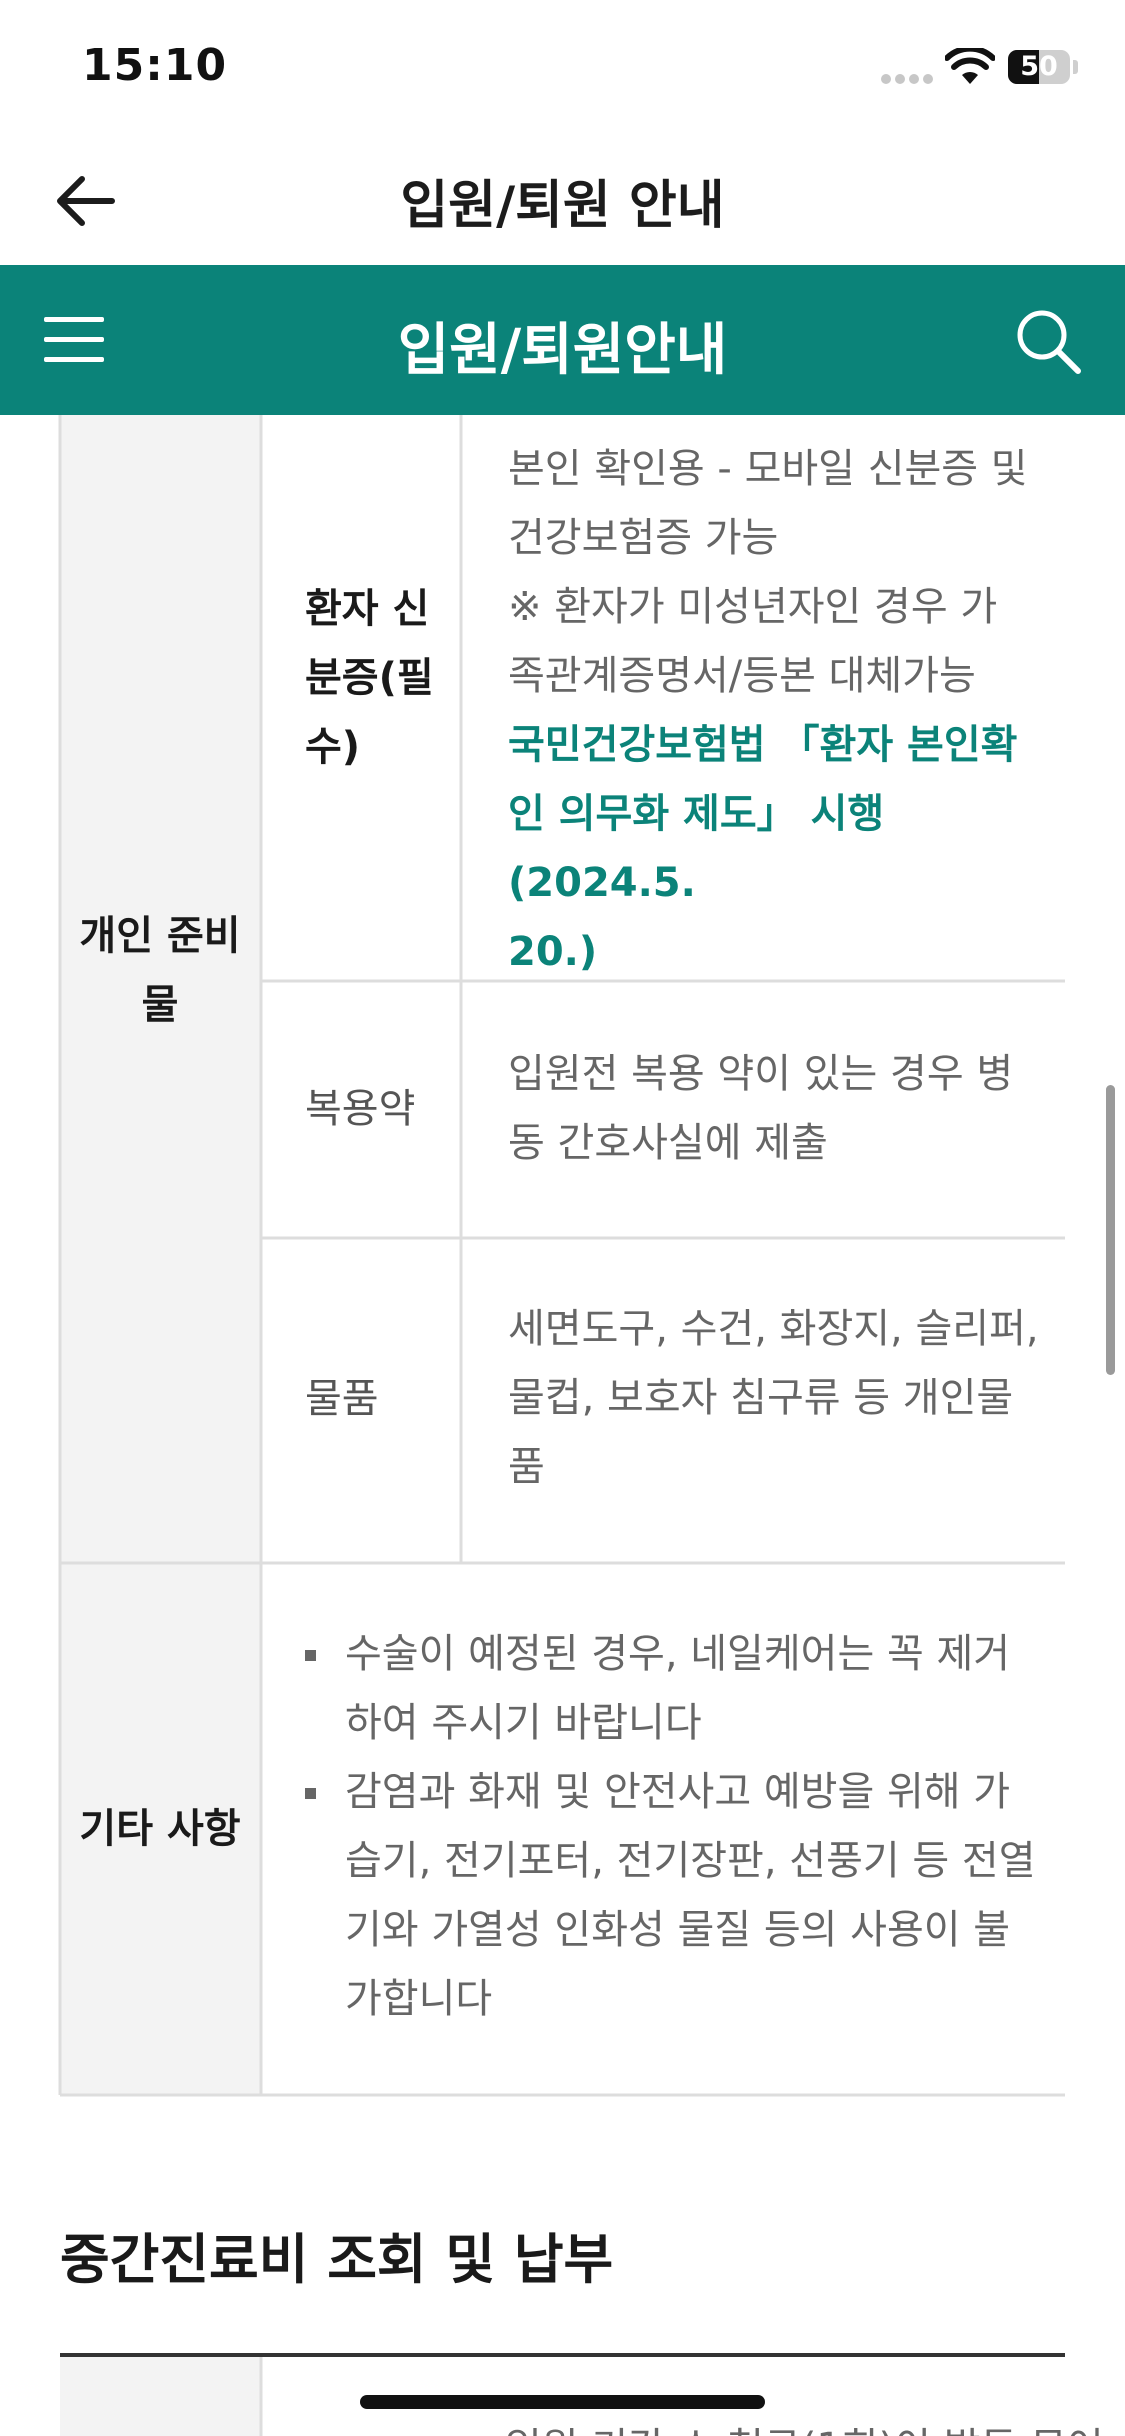 The image size is (1125, 2436). What do you see at coordinates (360, 1109) in the screenshot?
I see `subheader-medicine: 복용약` at bounding box center [360, 1109].